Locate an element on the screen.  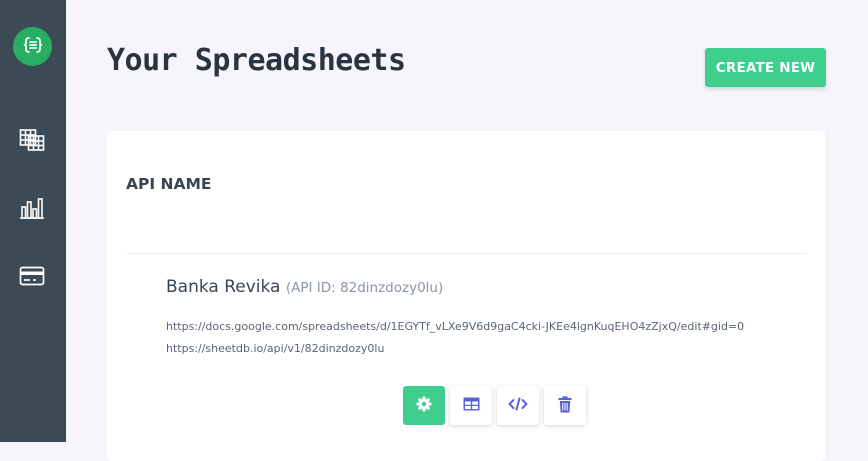
row-actions is located at coordinates (494, 405).